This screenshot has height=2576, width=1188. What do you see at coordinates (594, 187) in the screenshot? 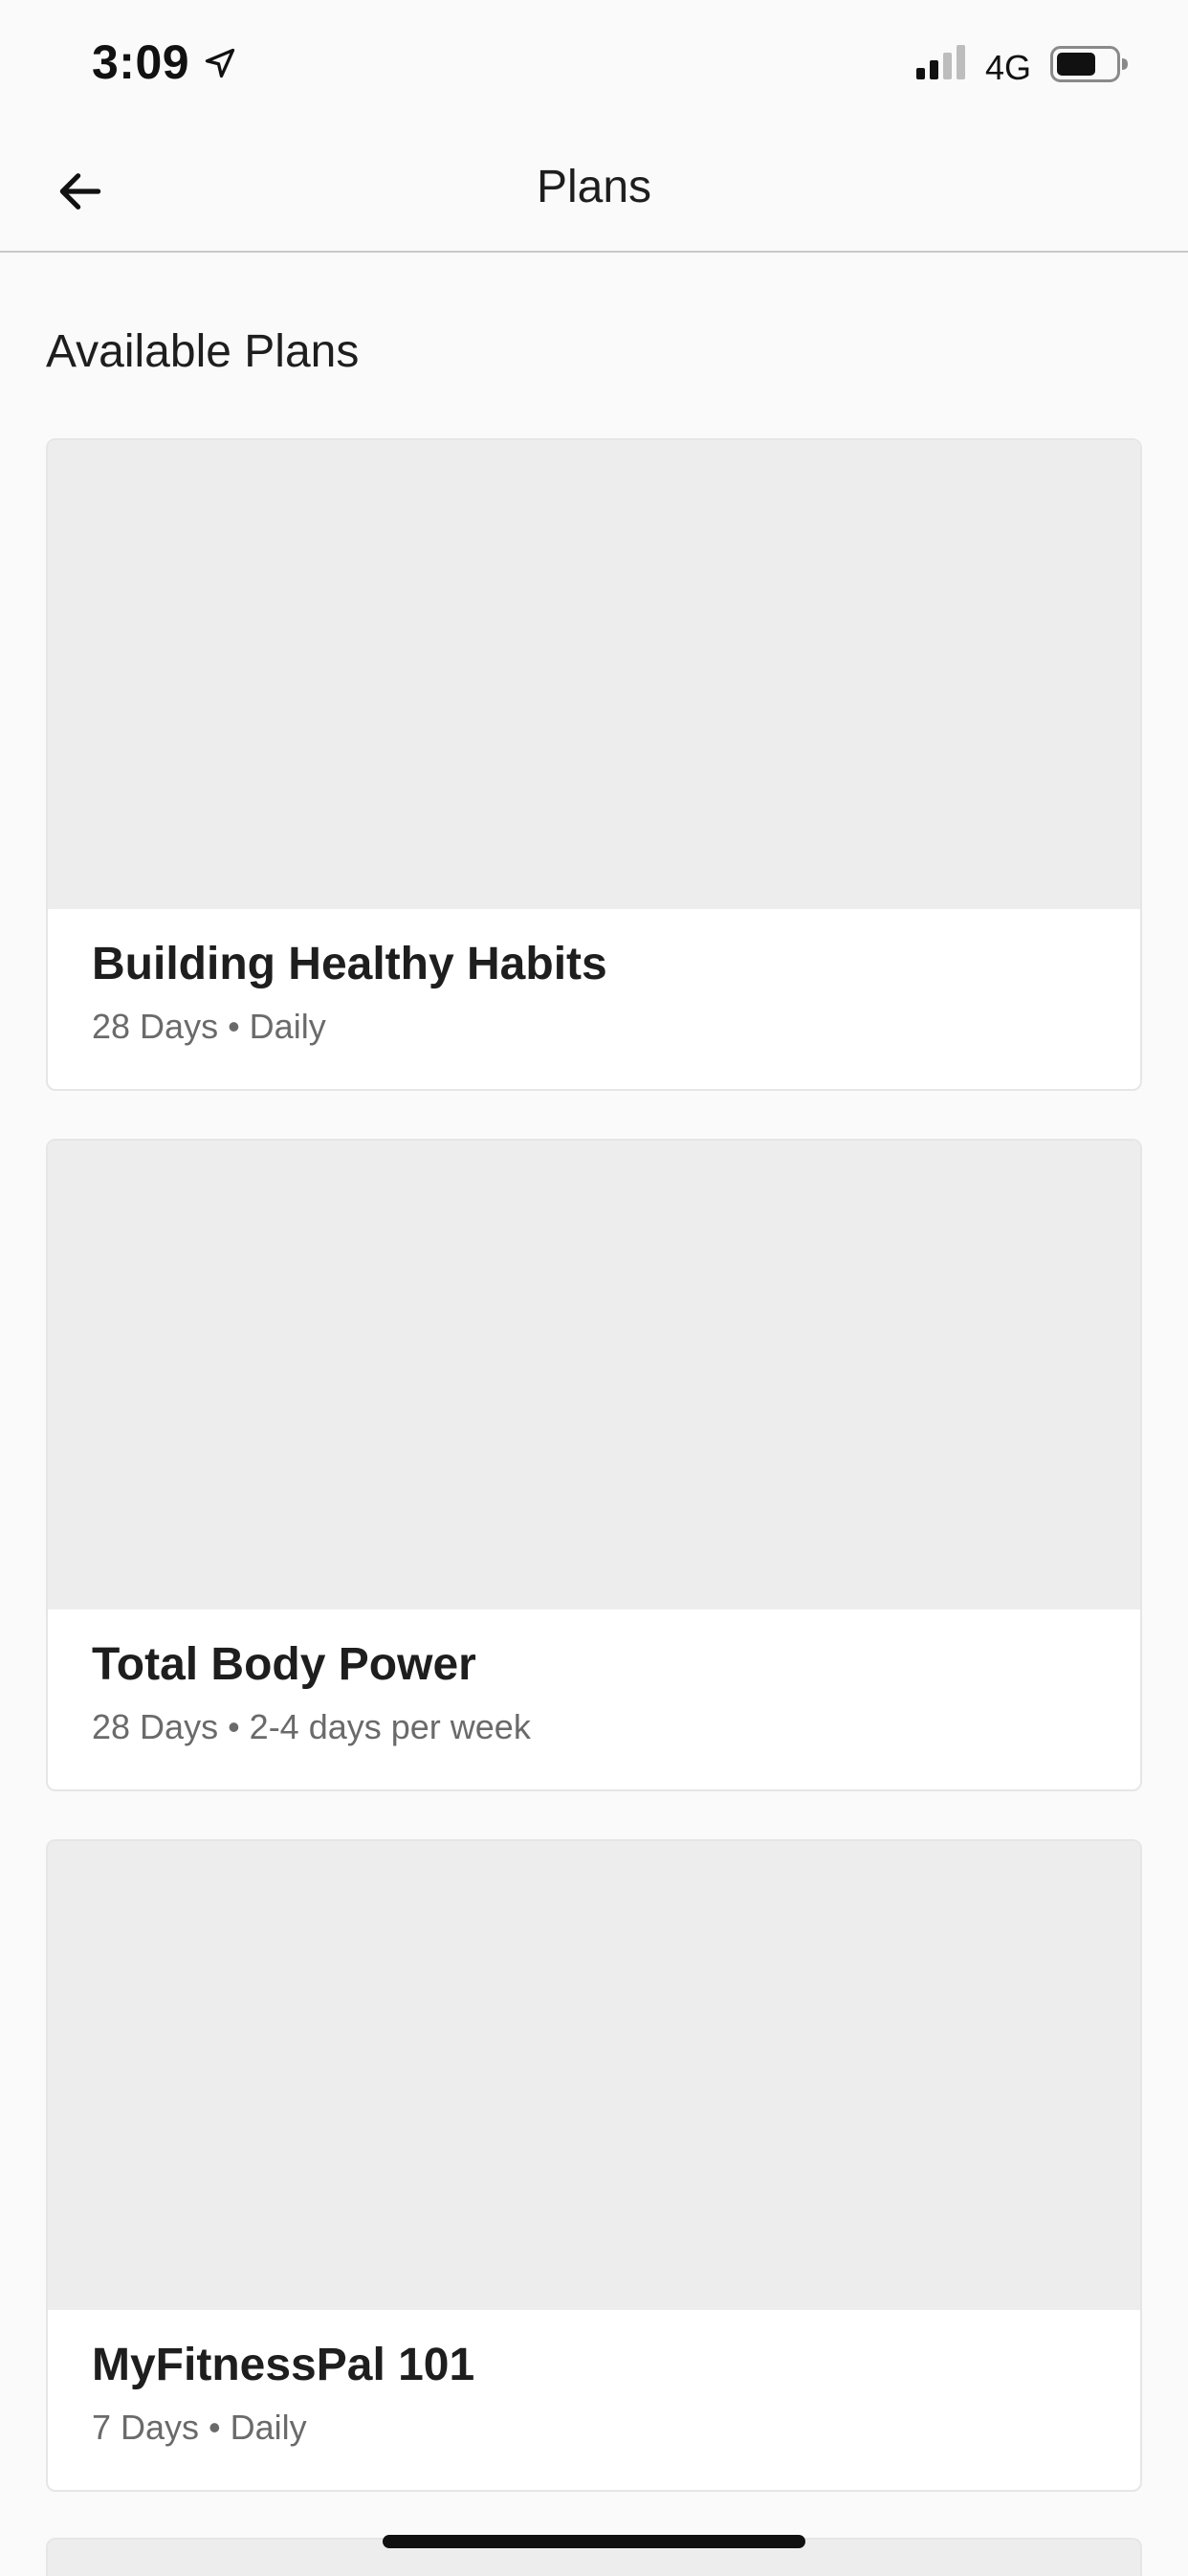
I see `page-title: Plans` at bounding box center [594, 187].